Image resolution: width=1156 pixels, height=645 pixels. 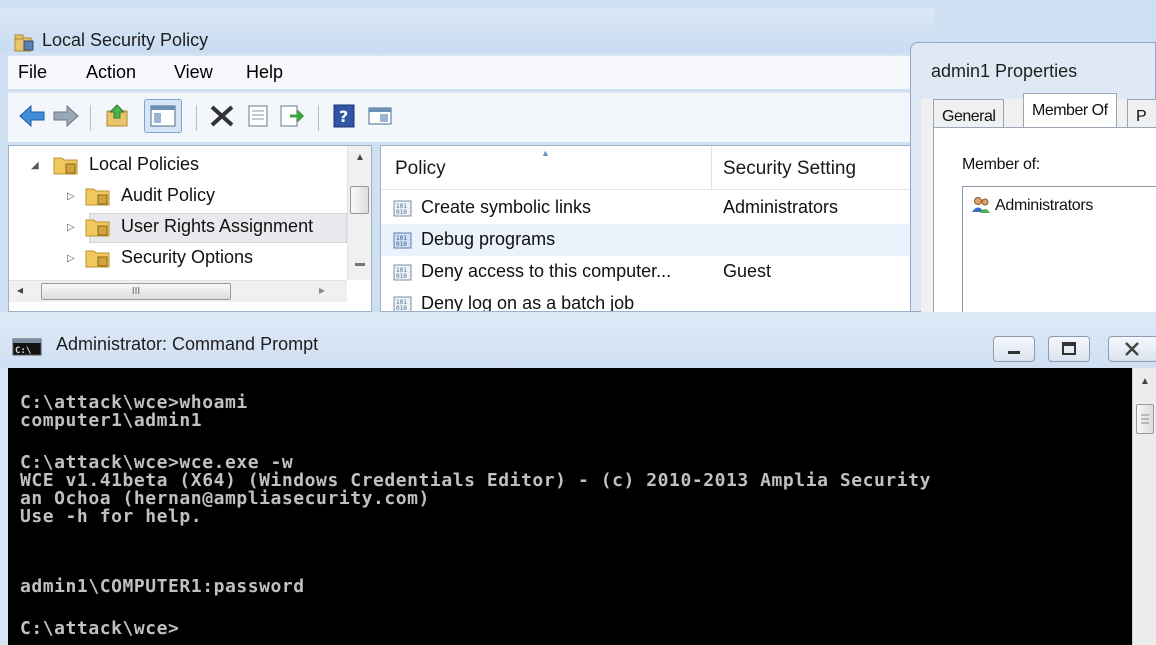 I want to click on tree-item-user-rights-assignment: ▷ User Rights Assignment, so click(x=178, y=227).